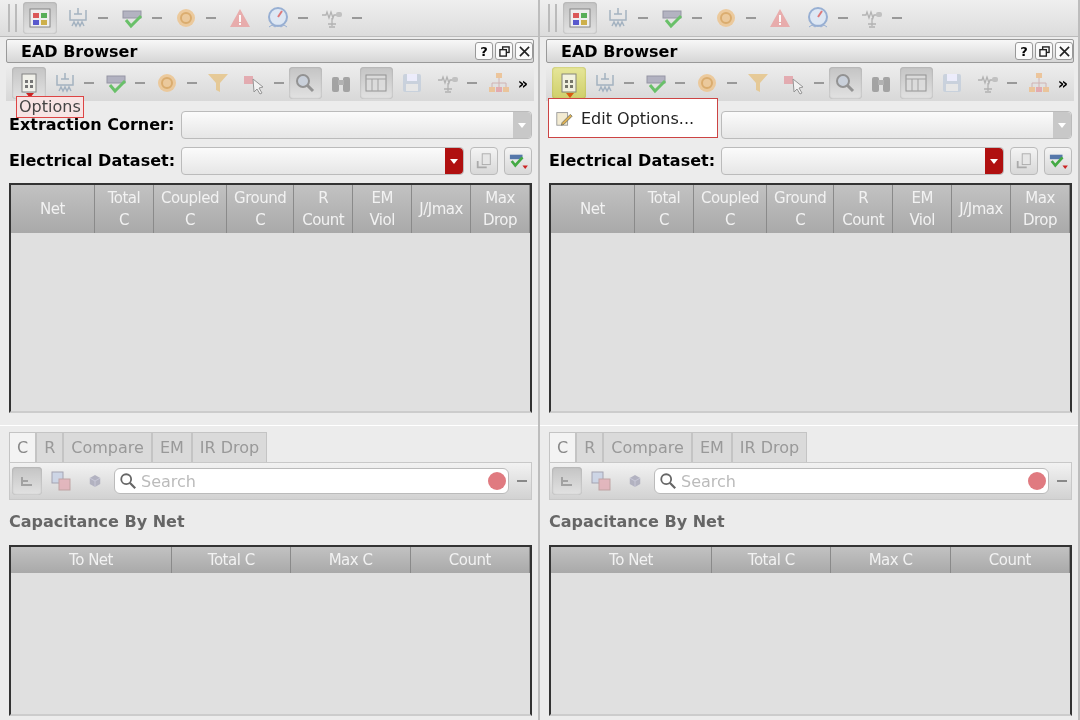  What do you see at coordinates (50, 107) in the screenshot?
I see `tooltip: Options` at bounding box center [50, 107].